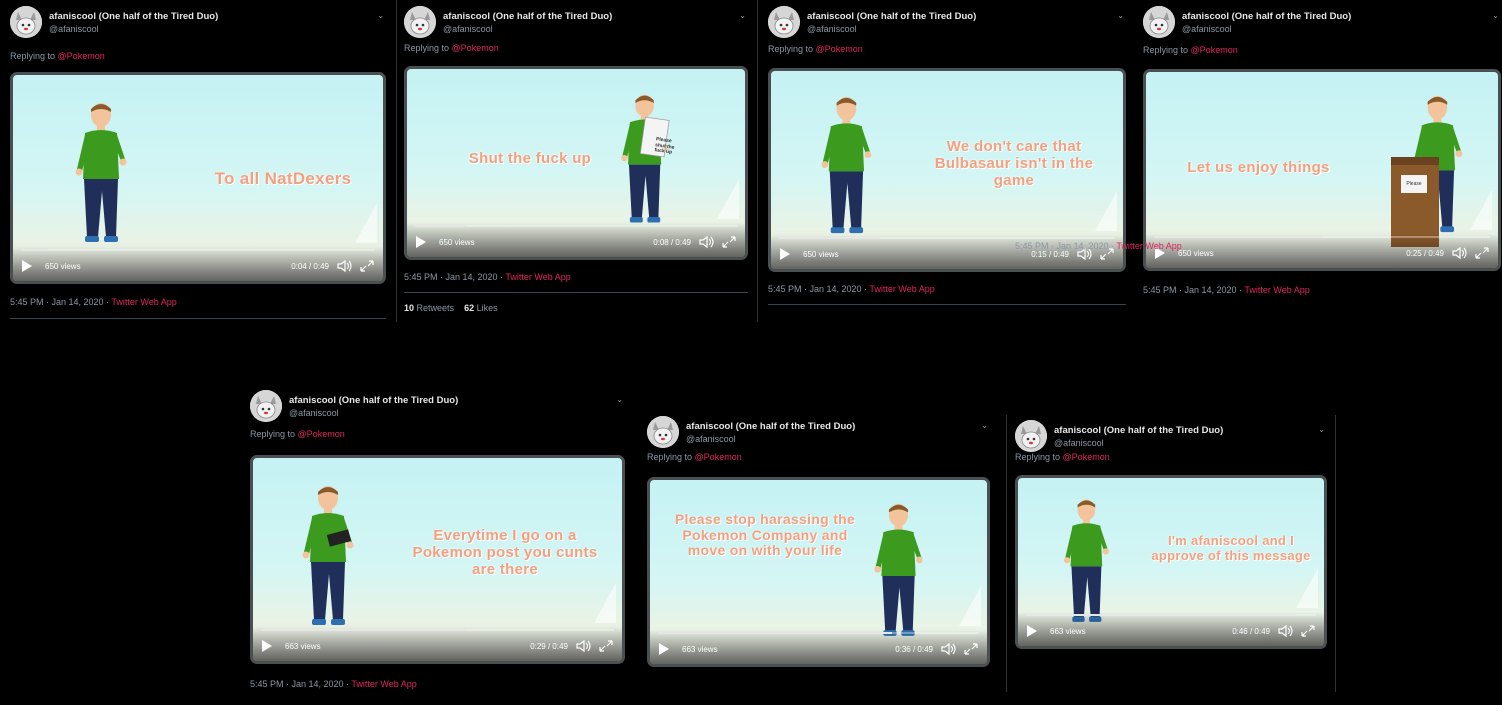 Image resolution: width=1502 pixels, height=705 pixels. I want to click on video-caption: Let us enjoy things, so click(1258, 167).